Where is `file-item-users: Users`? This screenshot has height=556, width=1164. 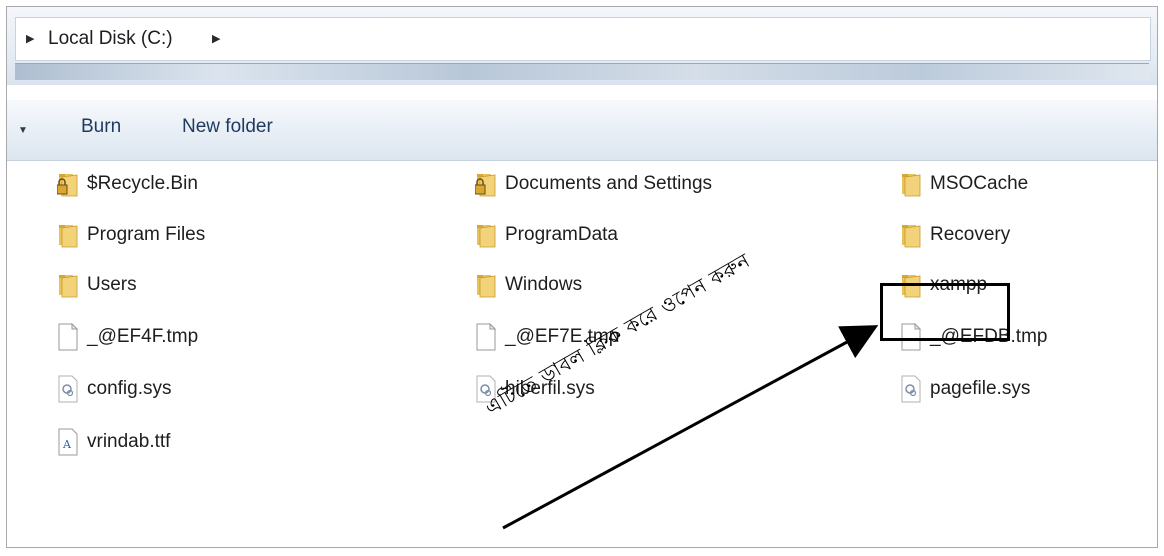
file-item-users: Users is located at coordinates (97, 285).